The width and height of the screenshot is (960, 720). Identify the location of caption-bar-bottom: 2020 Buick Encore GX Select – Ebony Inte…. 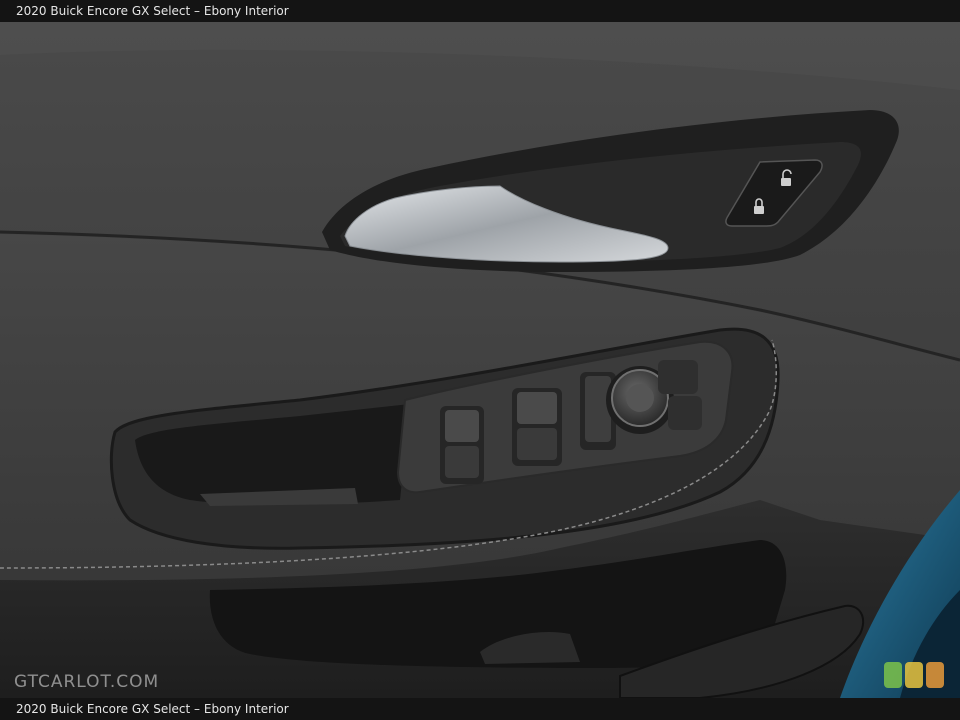
(480, 709).